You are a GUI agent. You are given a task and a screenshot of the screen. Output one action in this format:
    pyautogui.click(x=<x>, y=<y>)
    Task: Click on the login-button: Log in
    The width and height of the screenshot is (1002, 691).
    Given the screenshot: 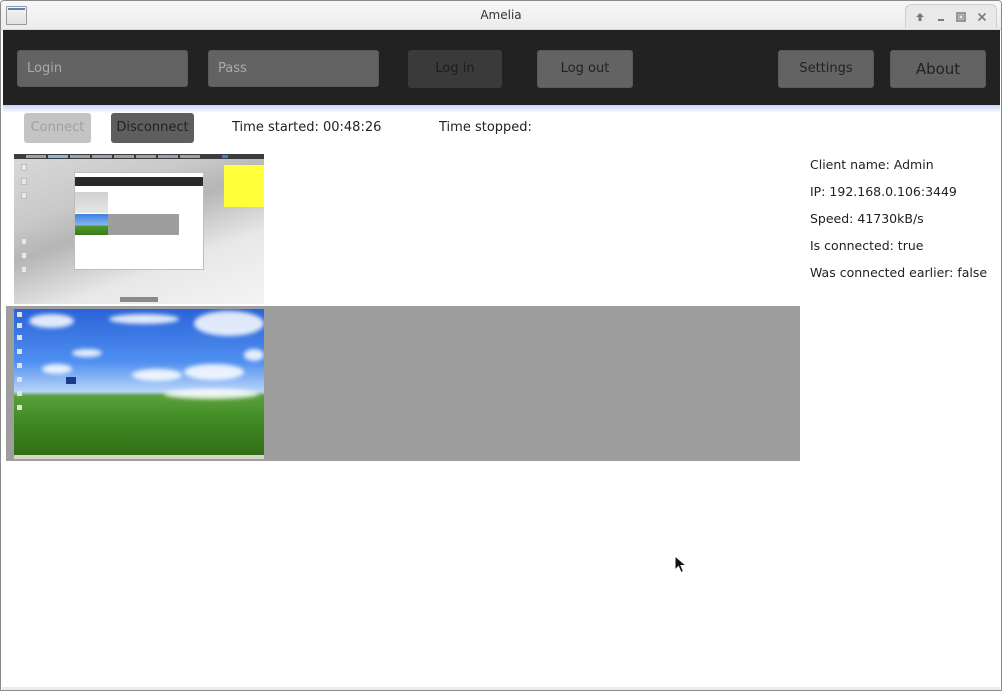 What is the action you would take?
    pyautogui.click(x=455, y=69)
    